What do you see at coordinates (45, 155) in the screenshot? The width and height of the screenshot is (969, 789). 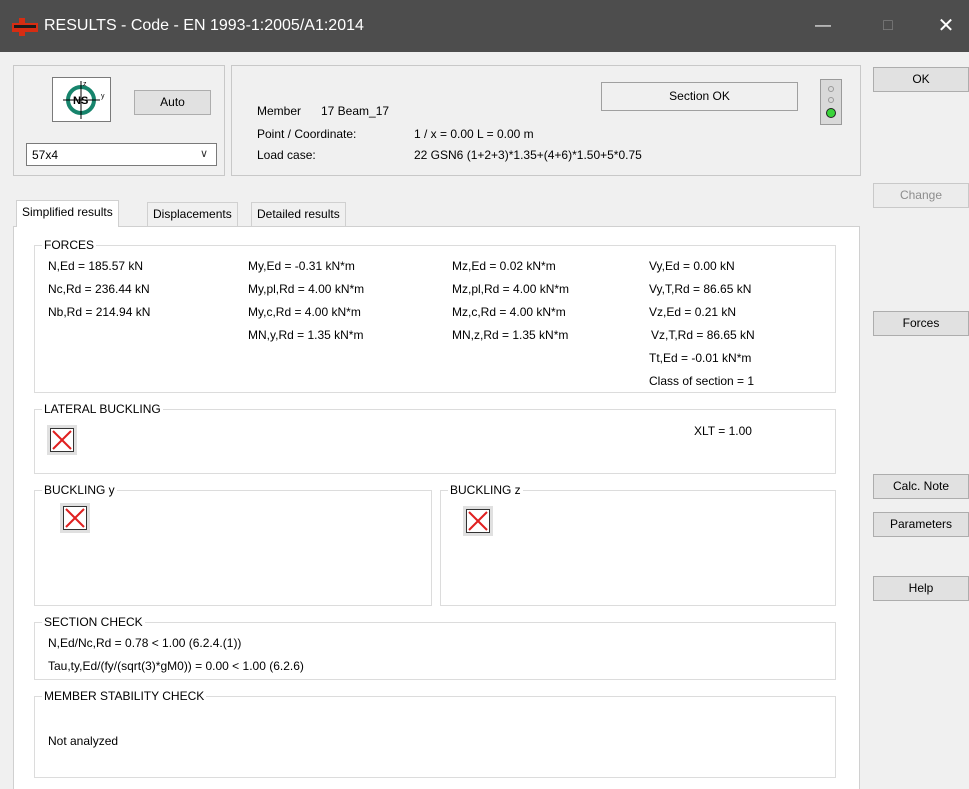 I see `profile-value: 57x4` at bounding box center [45, 155].